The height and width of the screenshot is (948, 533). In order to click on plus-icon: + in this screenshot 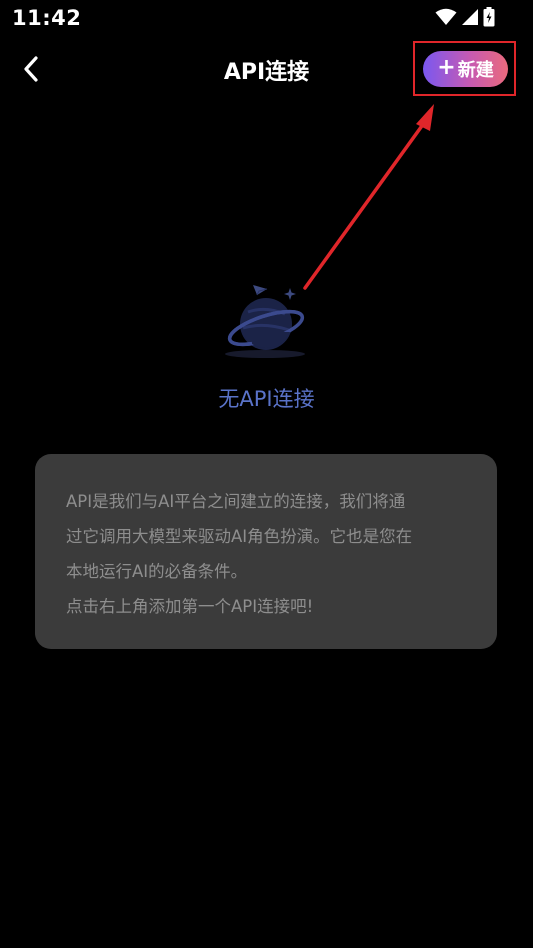, I will do `click(446, 67)`.